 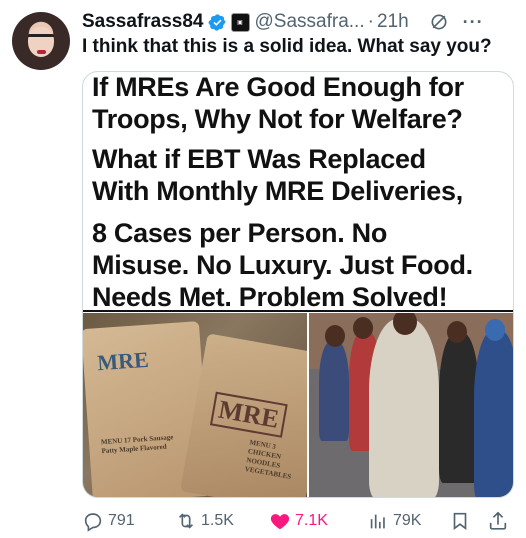 What do you see at coordinates (240, 22) in the screenshot?
I see `affiliate-badge-icon: ▣` at bounding box center [240, 22].